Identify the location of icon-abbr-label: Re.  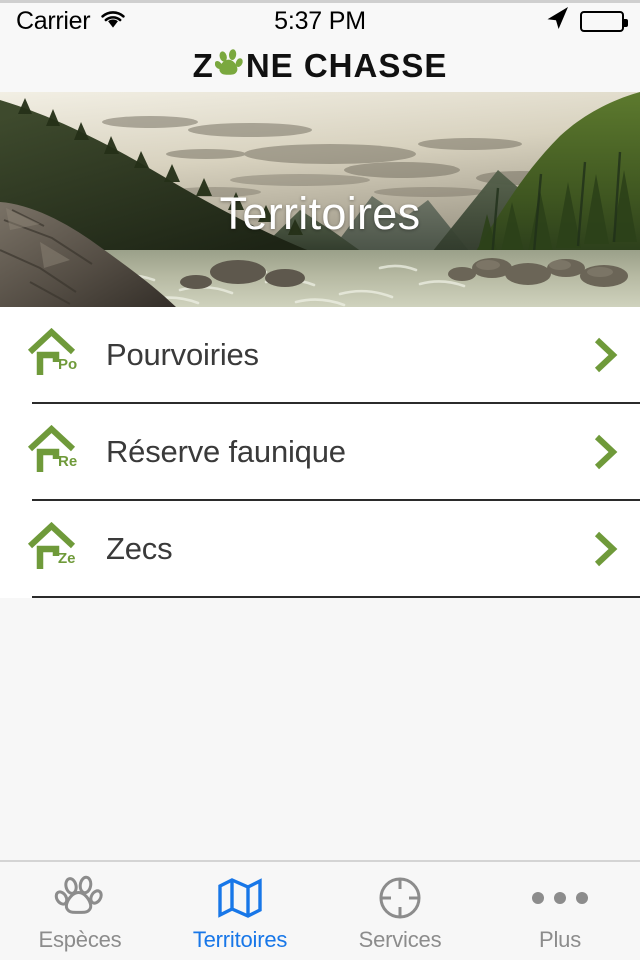
(67, 461).